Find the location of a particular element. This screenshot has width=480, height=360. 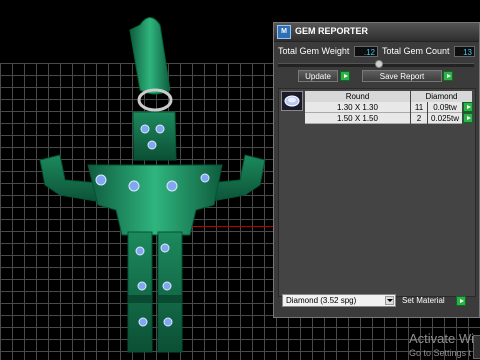

total-count-label: Total Gem Count is located at coordinates (416, 51).